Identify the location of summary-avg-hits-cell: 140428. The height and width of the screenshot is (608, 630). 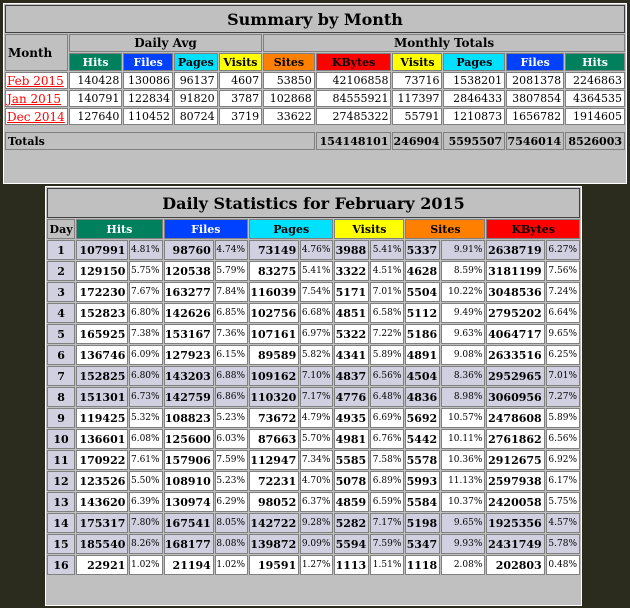
(95, 80).